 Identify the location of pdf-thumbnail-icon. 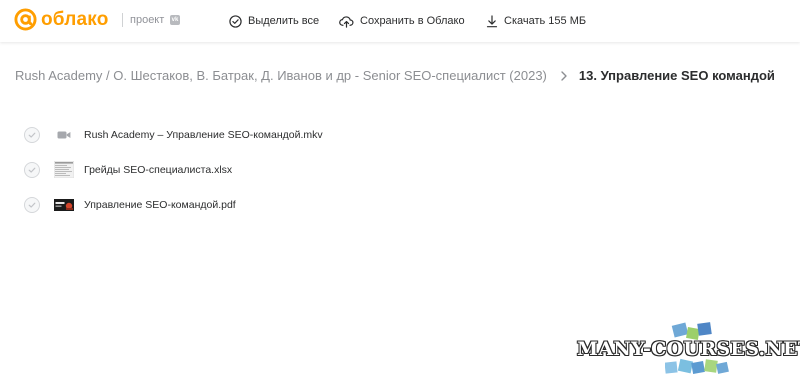
(64, 205).